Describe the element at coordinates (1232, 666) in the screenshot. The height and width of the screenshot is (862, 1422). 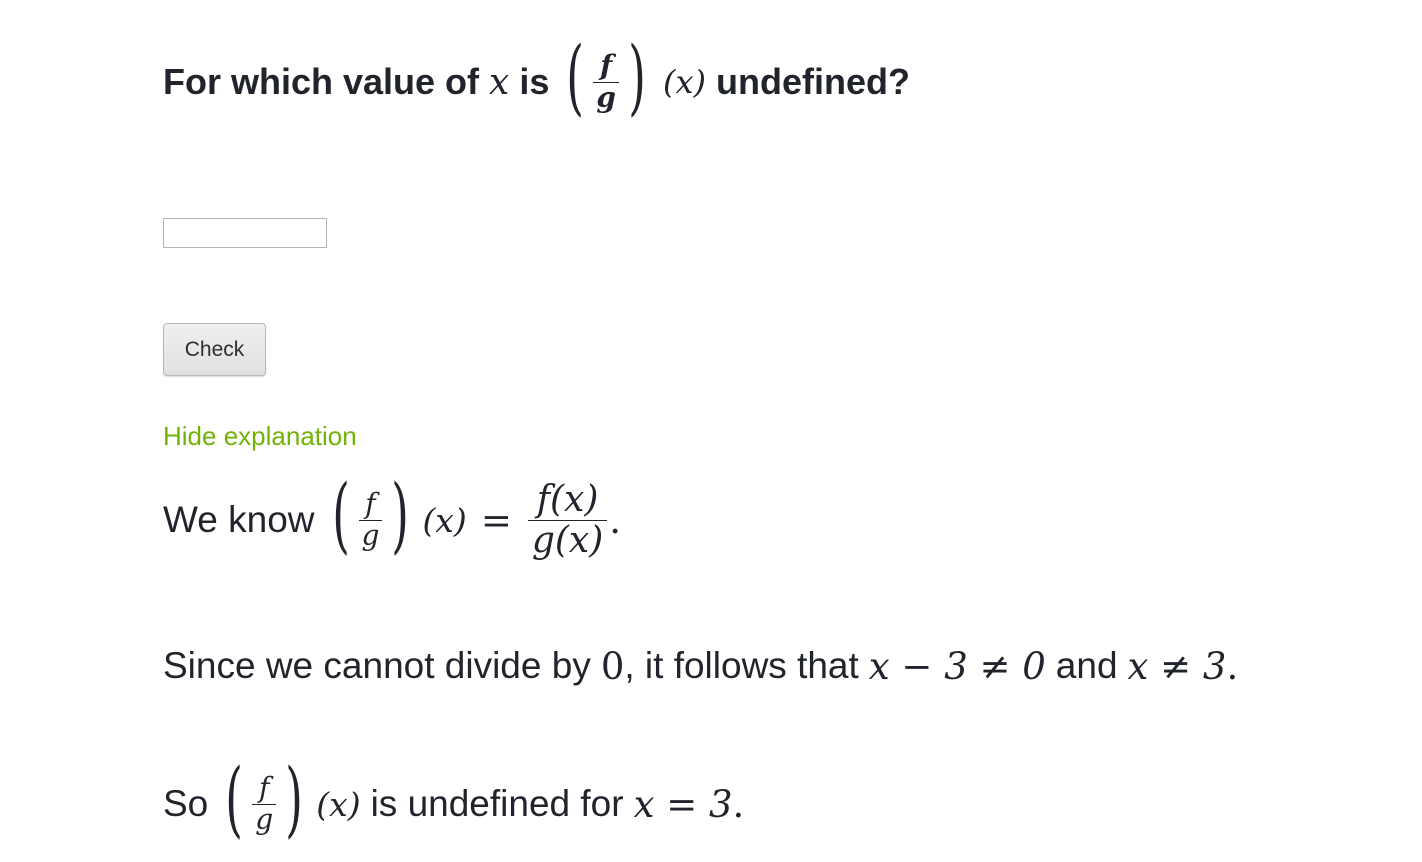
I see `line2-end: .` at that location.